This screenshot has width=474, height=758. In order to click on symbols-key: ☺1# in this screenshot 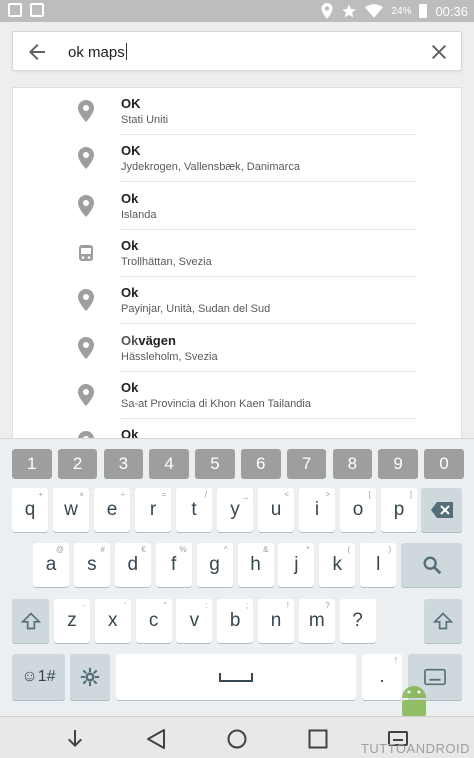, I will do `click(38, 677)`.